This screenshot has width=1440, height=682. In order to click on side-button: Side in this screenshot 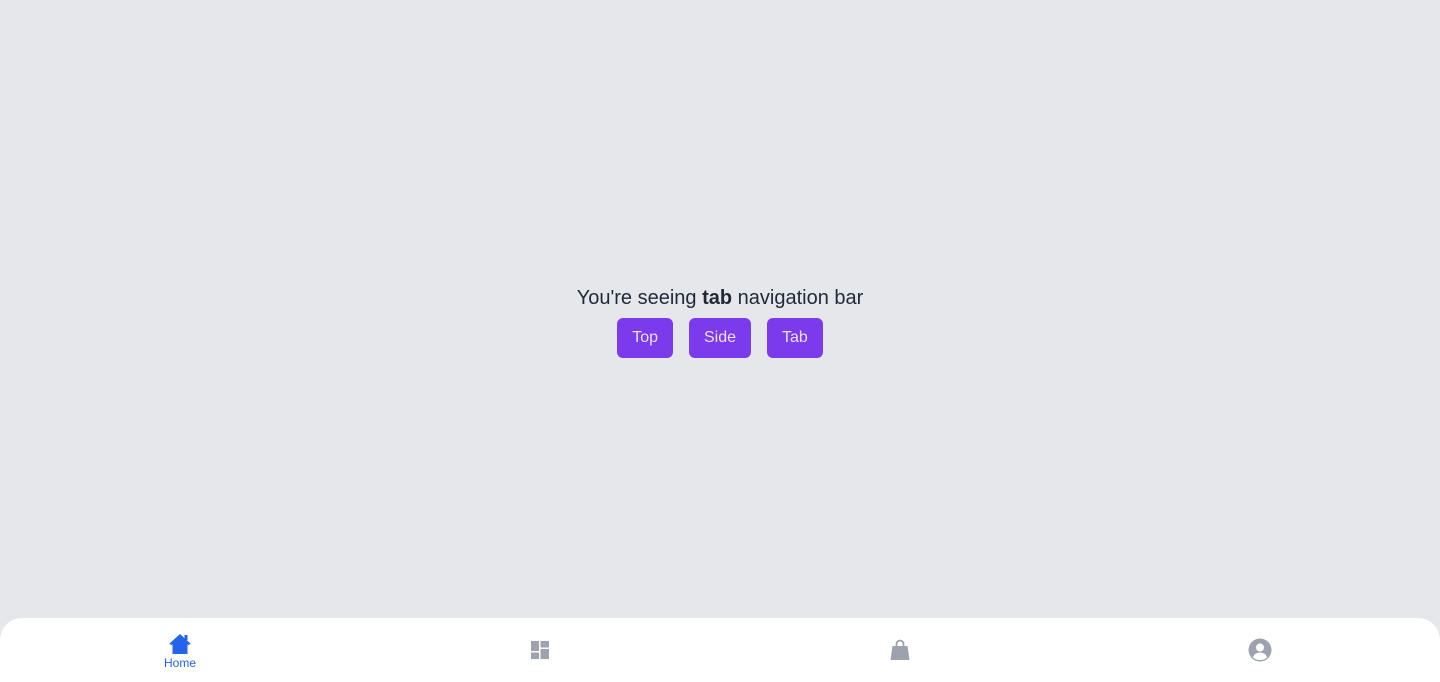, I will do `click(720, 338)`.